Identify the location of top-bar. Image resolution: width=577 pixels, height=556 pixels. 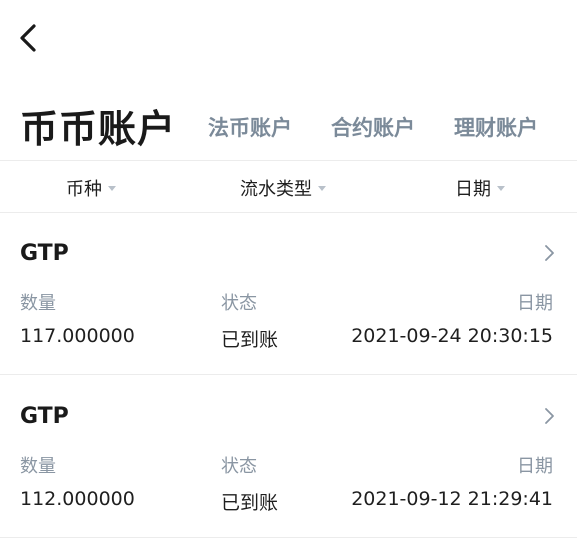
(288, 40).